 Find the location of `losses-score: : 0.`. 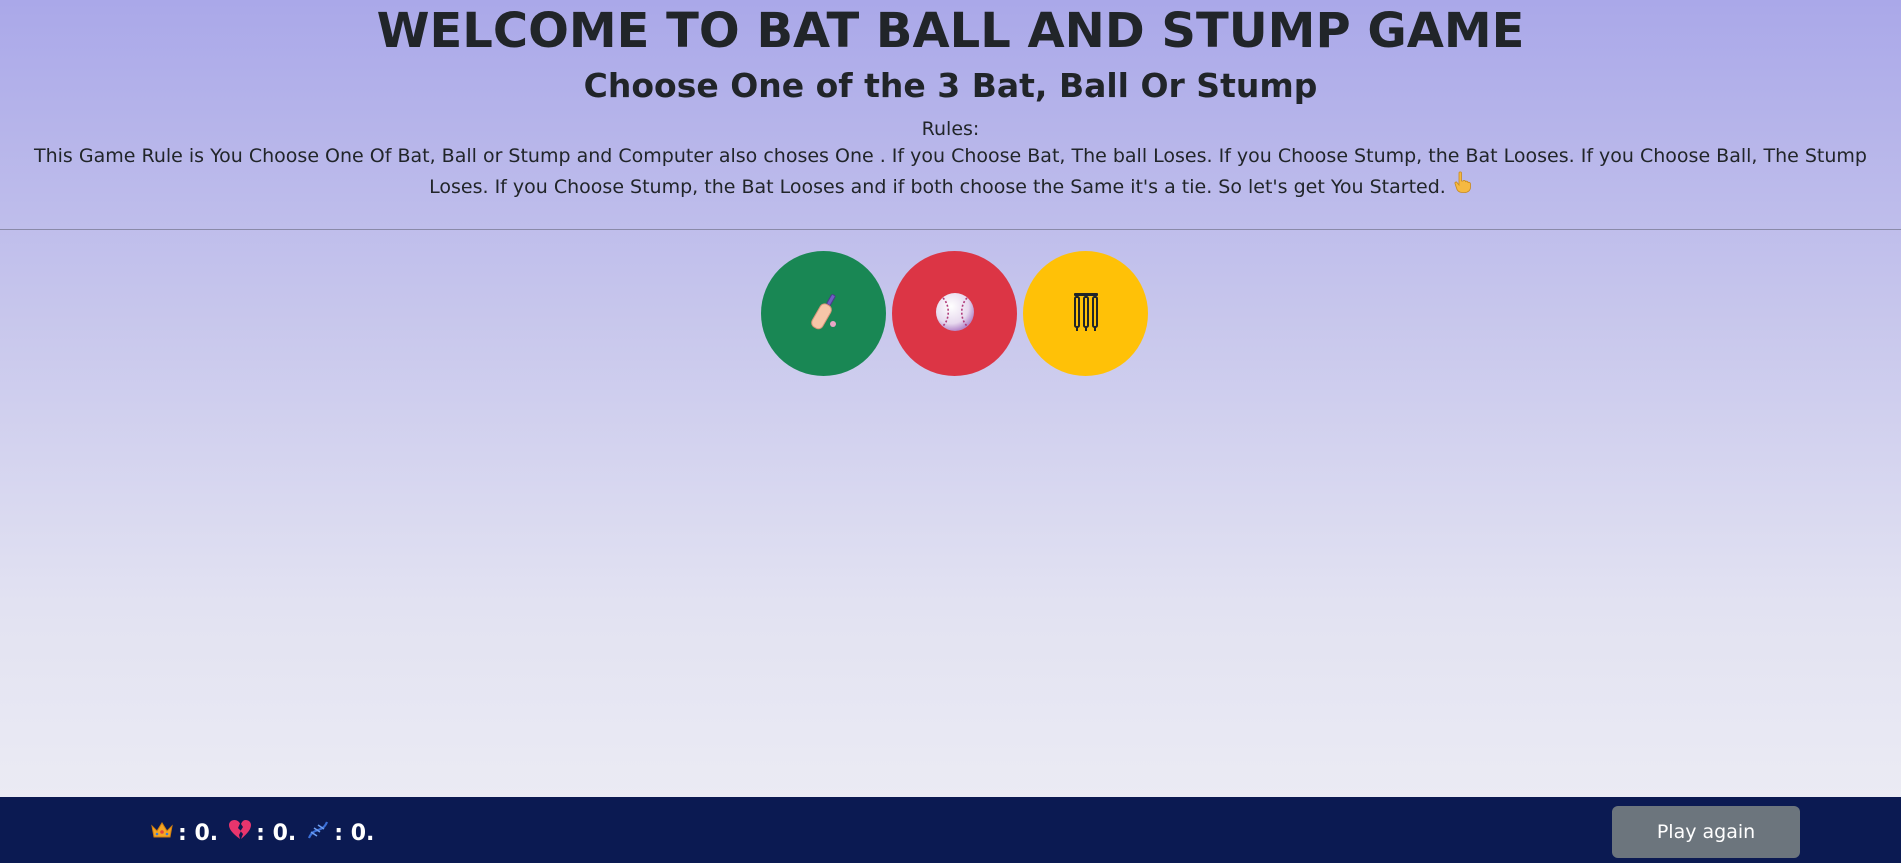

losses-score: : 0. is located at coordinates (262, 833).